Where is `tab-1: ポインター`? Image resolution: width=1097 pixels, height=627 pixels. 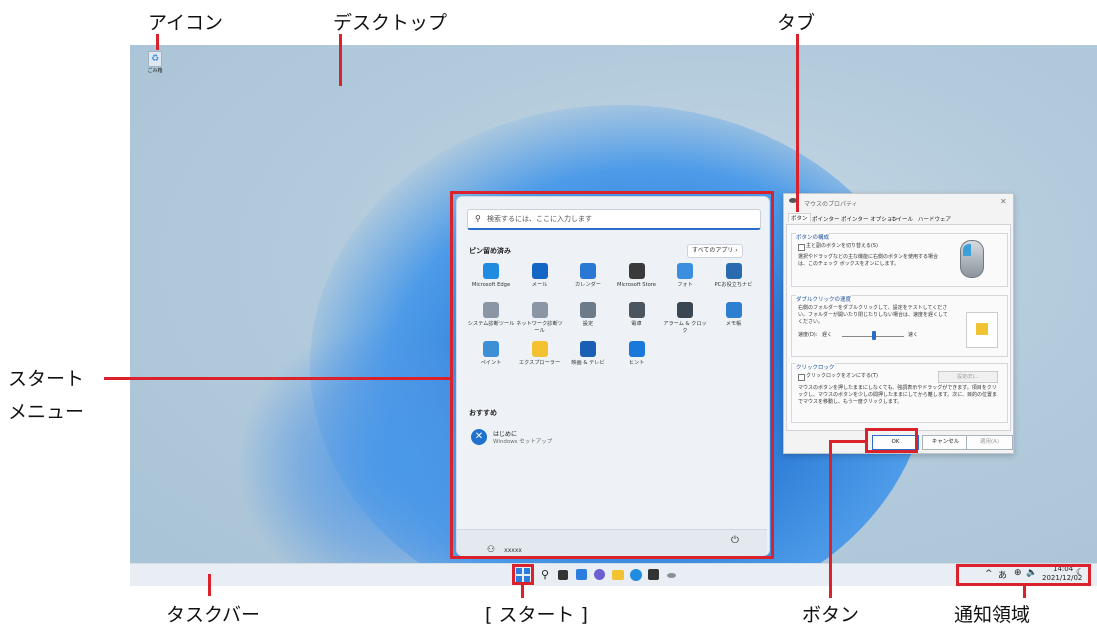
tab-1: ポインター is located at coordinates (826, 219).